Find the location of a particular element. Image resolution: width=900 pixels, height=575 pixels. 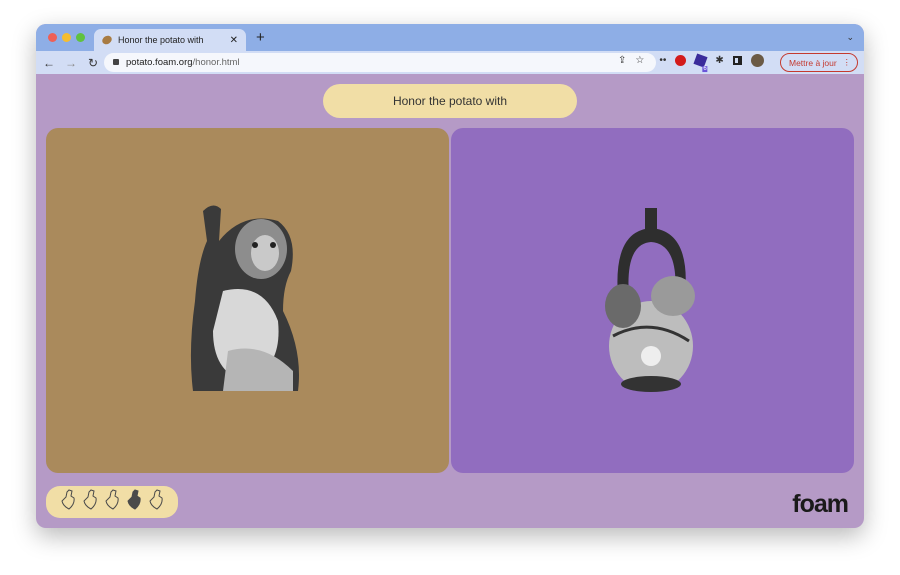

close-window-button is located at coordinates (52, 37).